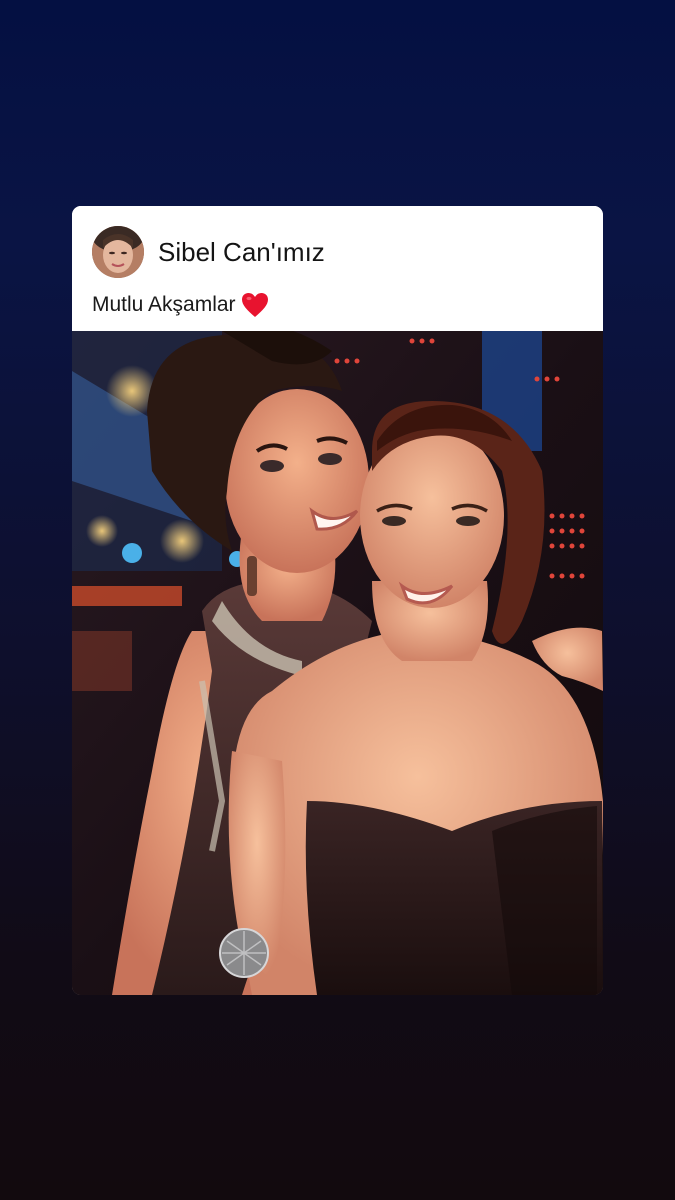 Image resolution: width=675 pixels, height=1200 pixels. What do you see at coordinates (241, 252) in the screenshot?
I see `author-name: Sibel Can'ımız` at bounding box center [241, 252].